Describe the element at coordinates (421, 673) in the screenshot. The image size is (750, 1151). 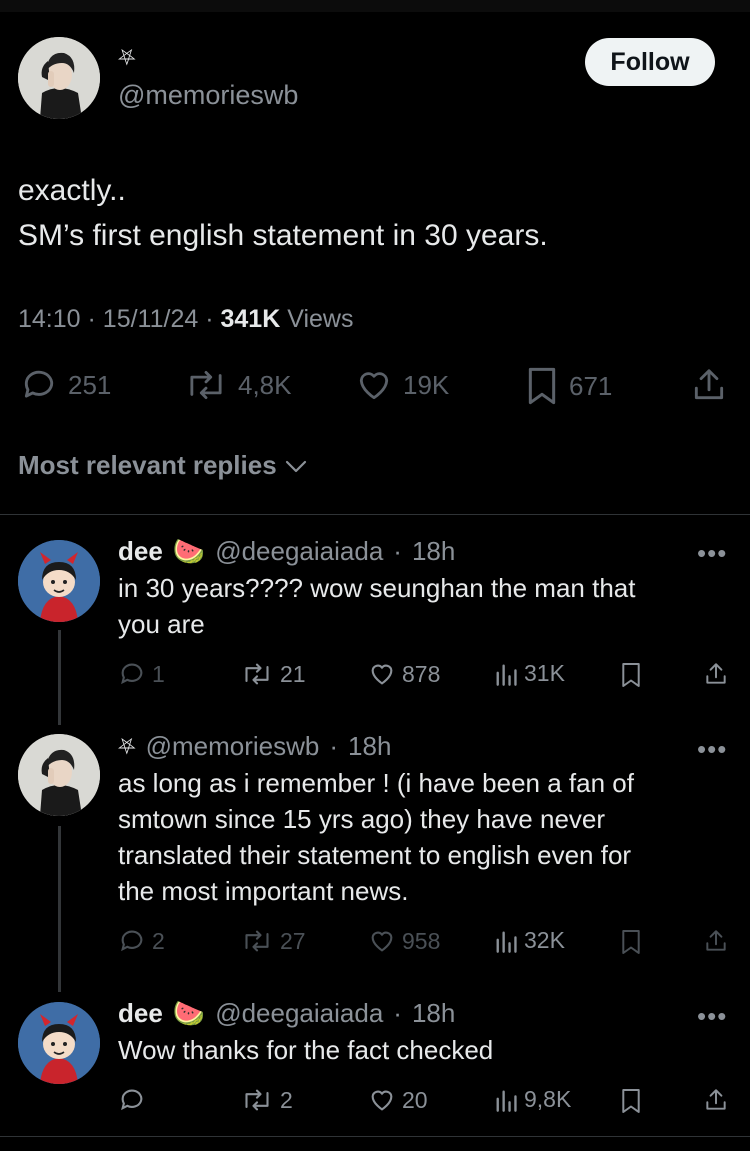
I see `like-count: 878` at that location.